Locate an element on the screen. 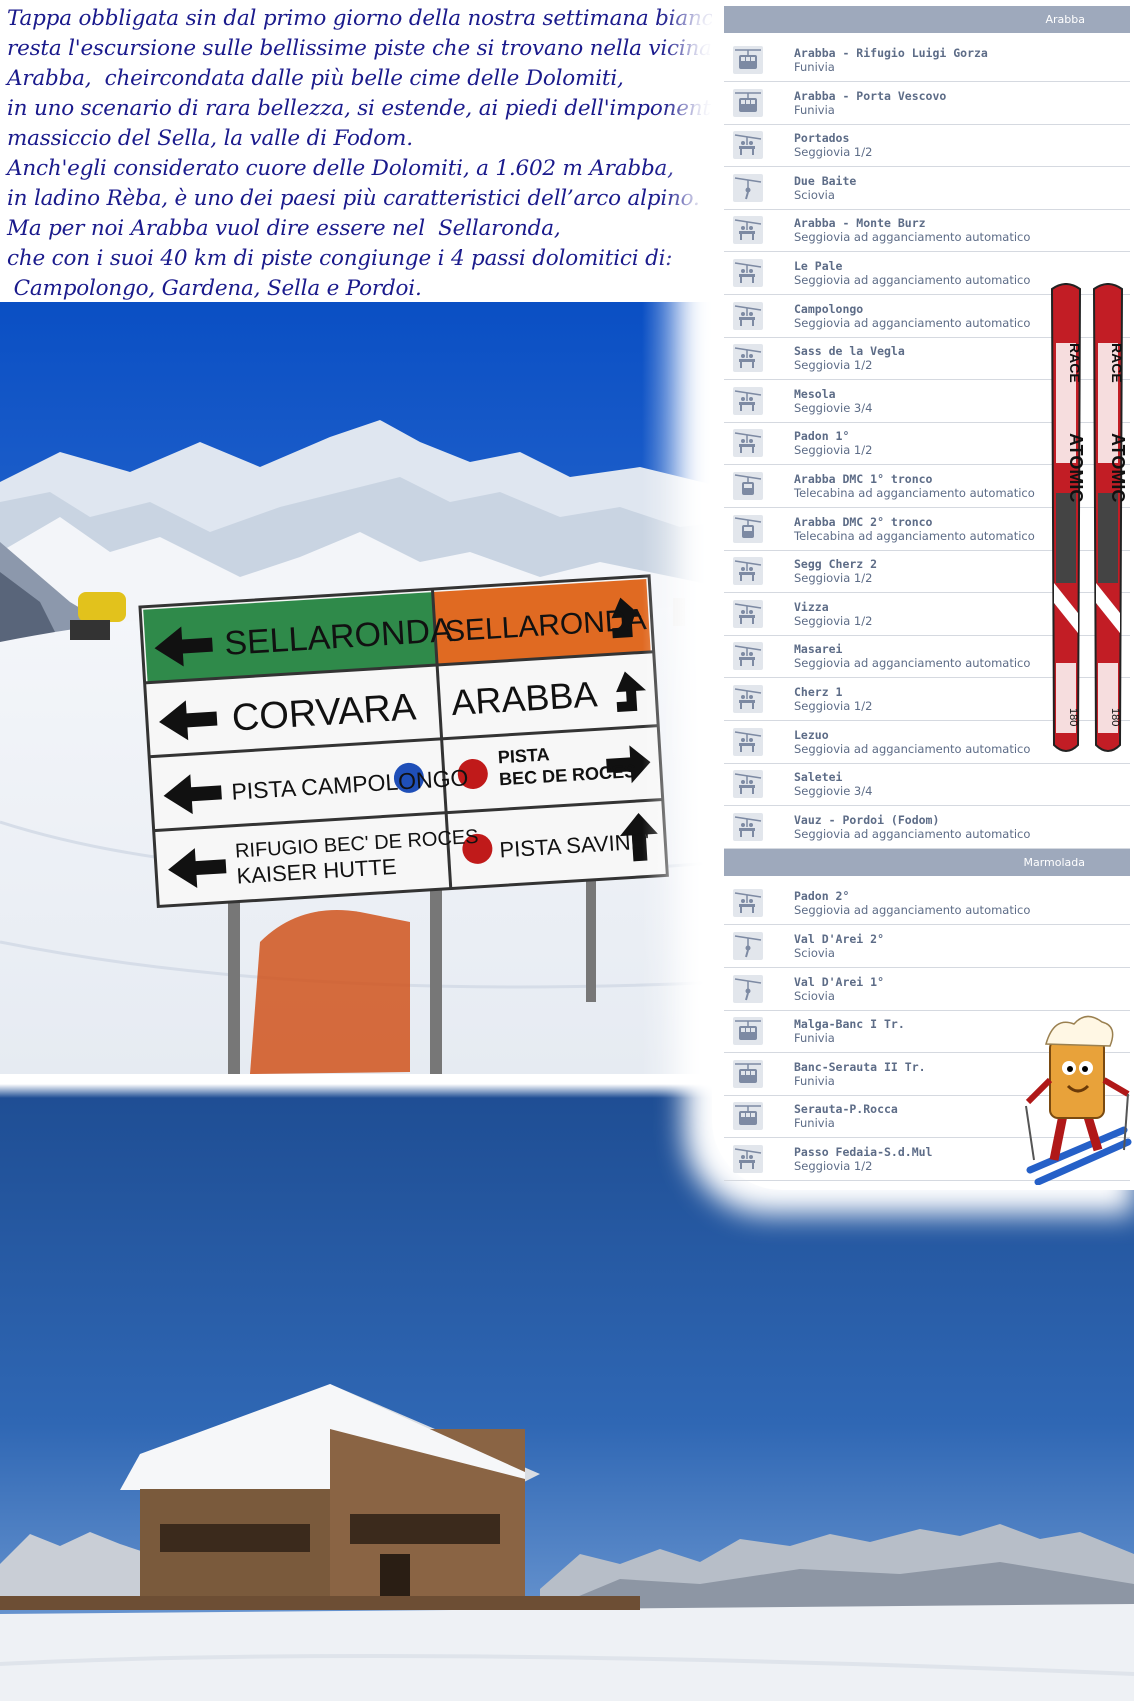  lift-row: Val D'Arei 1° Sciovia is located at coordinates (927, 989).